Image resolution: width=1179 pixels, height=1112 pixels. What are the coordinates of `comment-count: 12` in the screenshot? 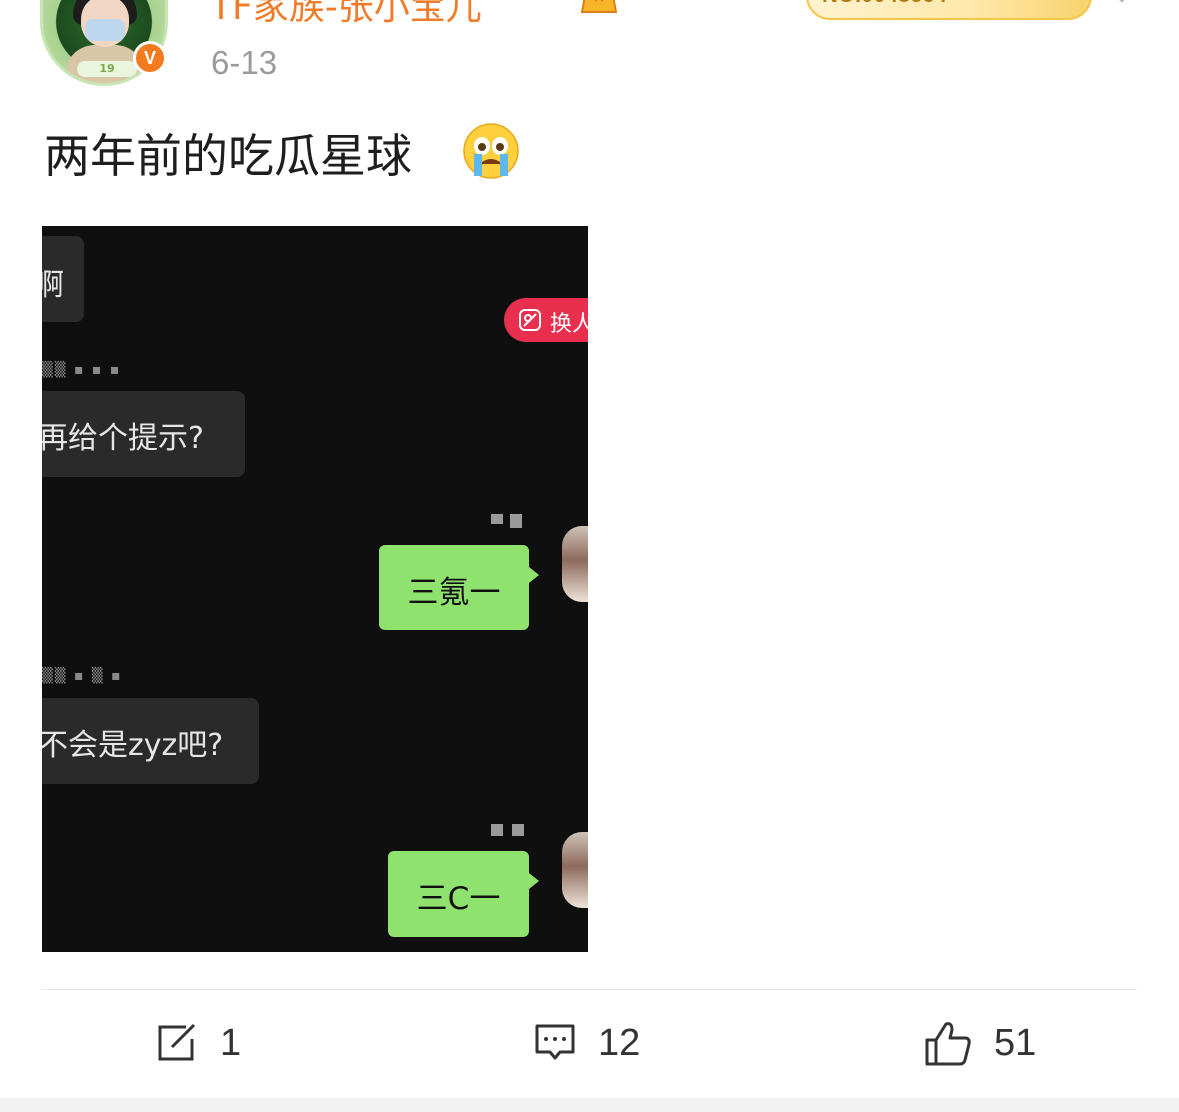 It's located at (619, 1042).